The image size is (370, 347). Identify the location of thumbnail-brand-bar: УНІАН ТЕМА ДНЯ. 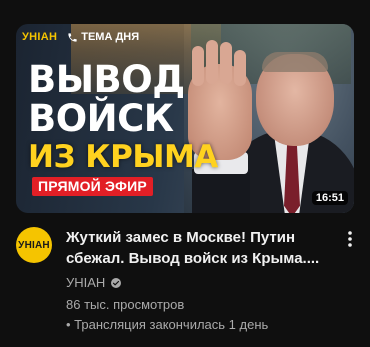
(80, 37).